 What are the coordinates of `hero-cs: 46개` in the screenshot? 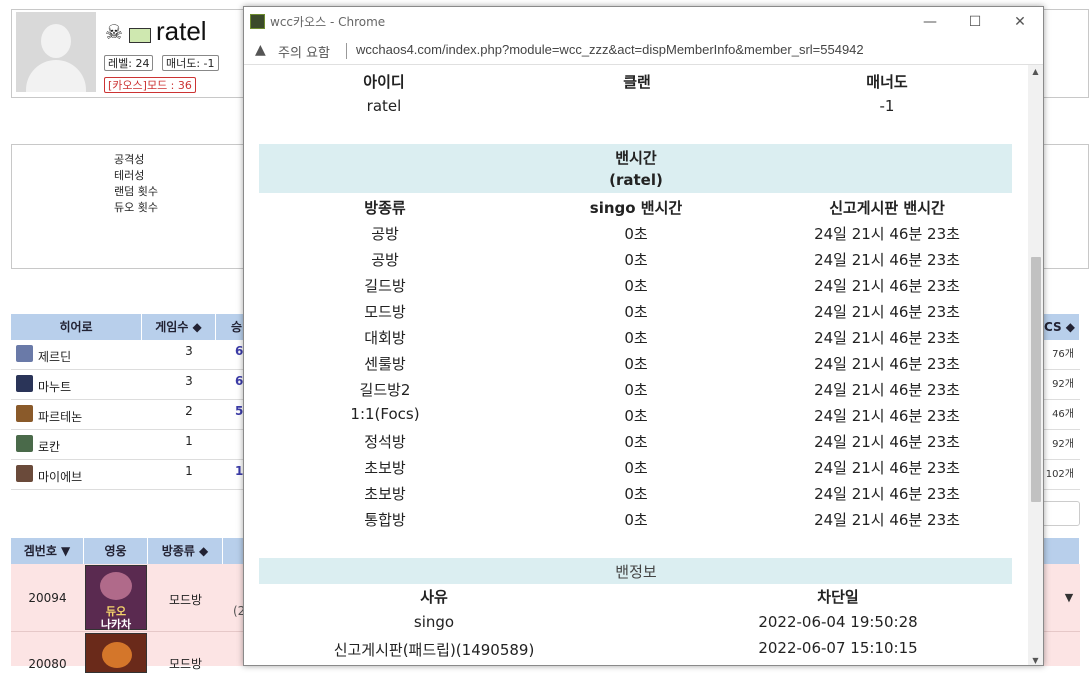 It's located at (1063, 414).